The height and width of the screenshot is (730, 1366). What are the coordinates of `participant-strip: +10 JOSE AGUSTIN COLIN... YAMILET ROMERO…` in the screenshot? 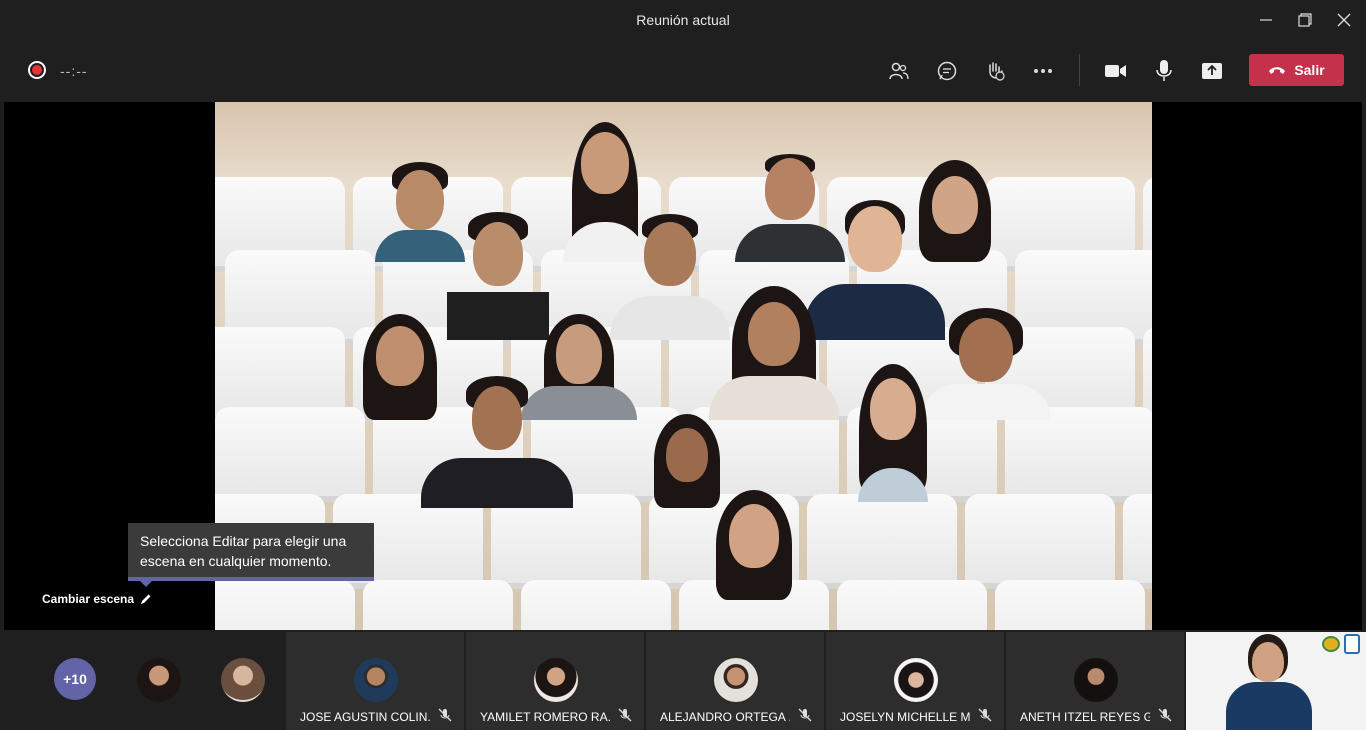 It's located at (683, 681).